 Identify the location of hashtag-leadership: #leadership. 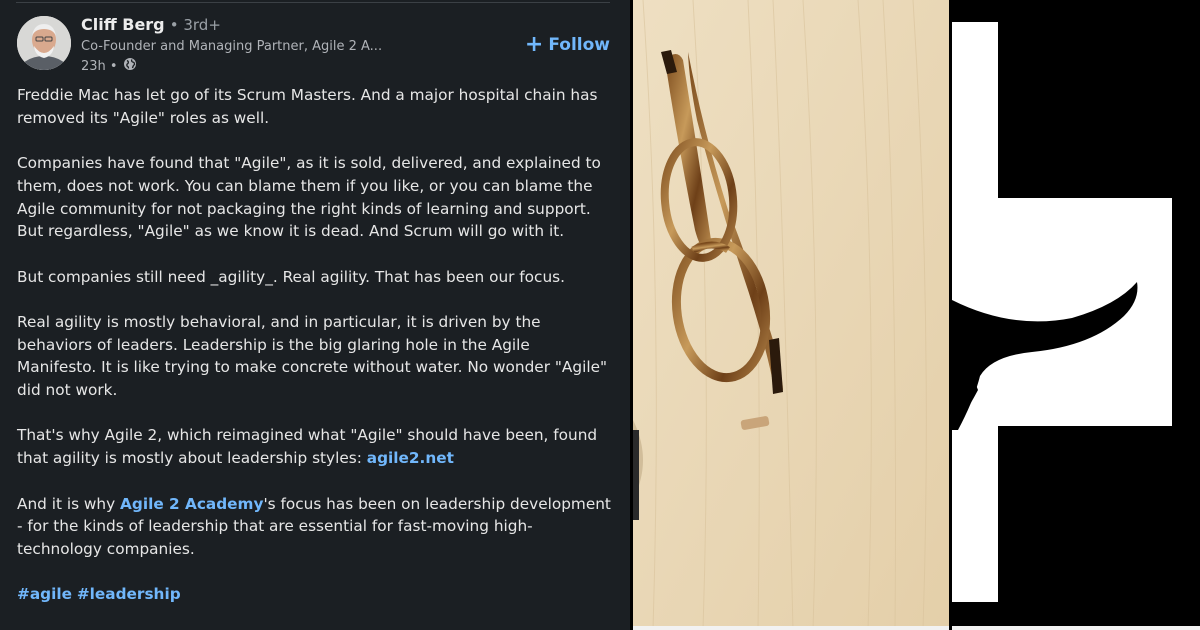
(129, 594).